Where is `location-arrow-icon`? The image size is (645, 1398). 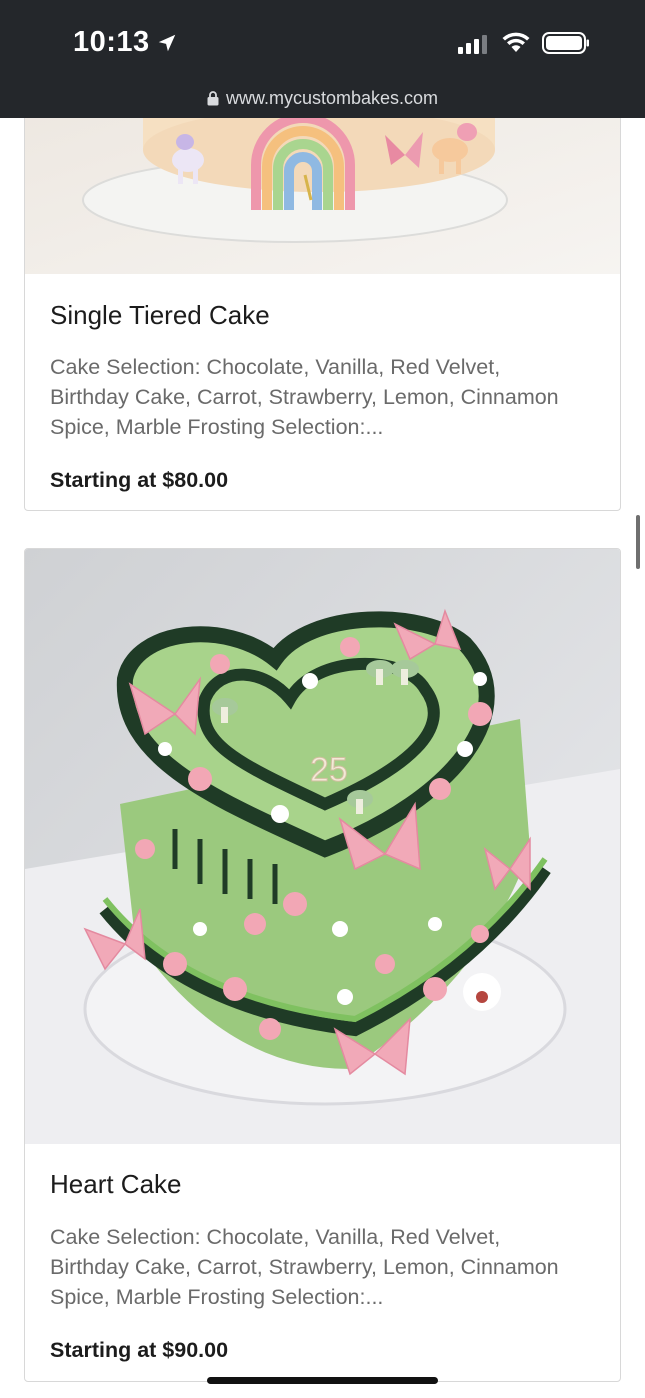
location-arrow-icon is located at coordinates (166, 42).